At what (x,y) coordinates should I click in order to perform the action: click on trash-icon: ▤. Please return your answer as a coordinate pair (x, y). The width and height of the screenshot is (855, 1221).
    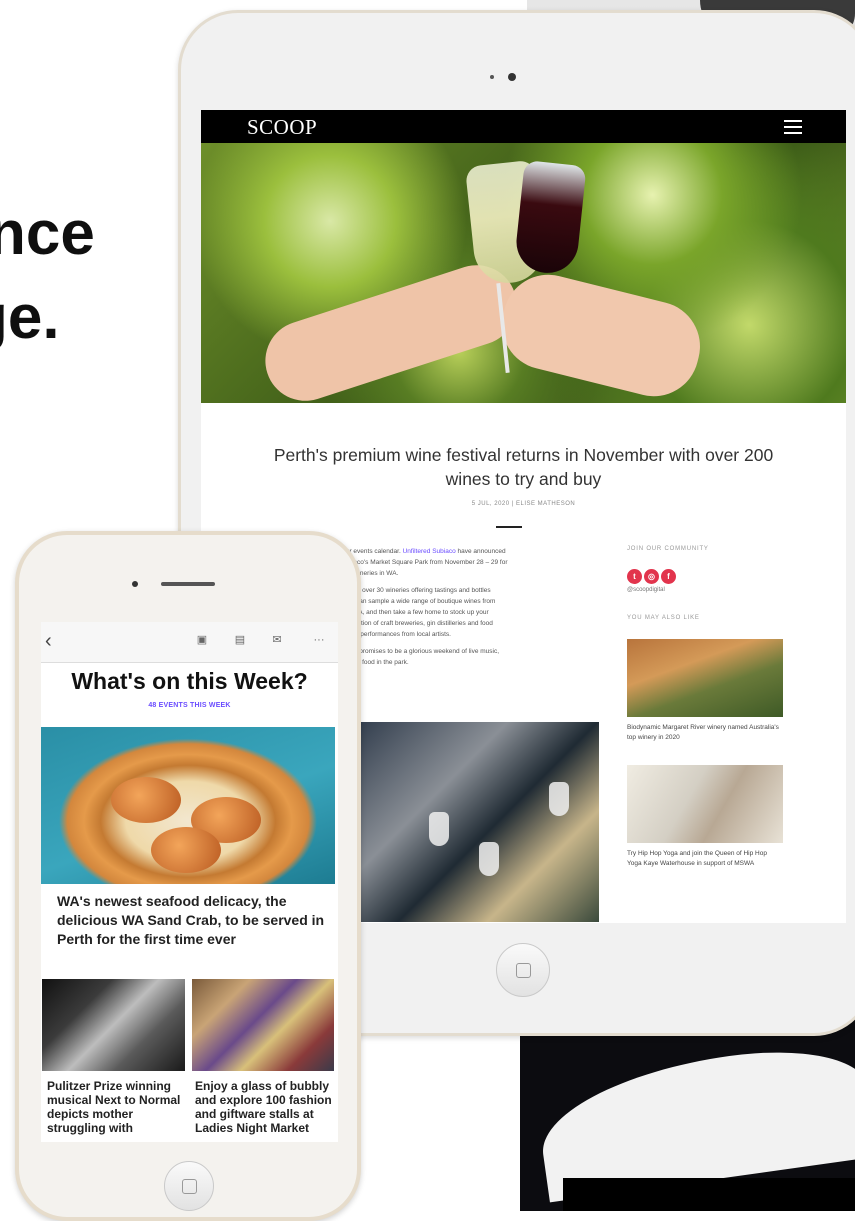
    Looking at the image, I should click on (240, 640).